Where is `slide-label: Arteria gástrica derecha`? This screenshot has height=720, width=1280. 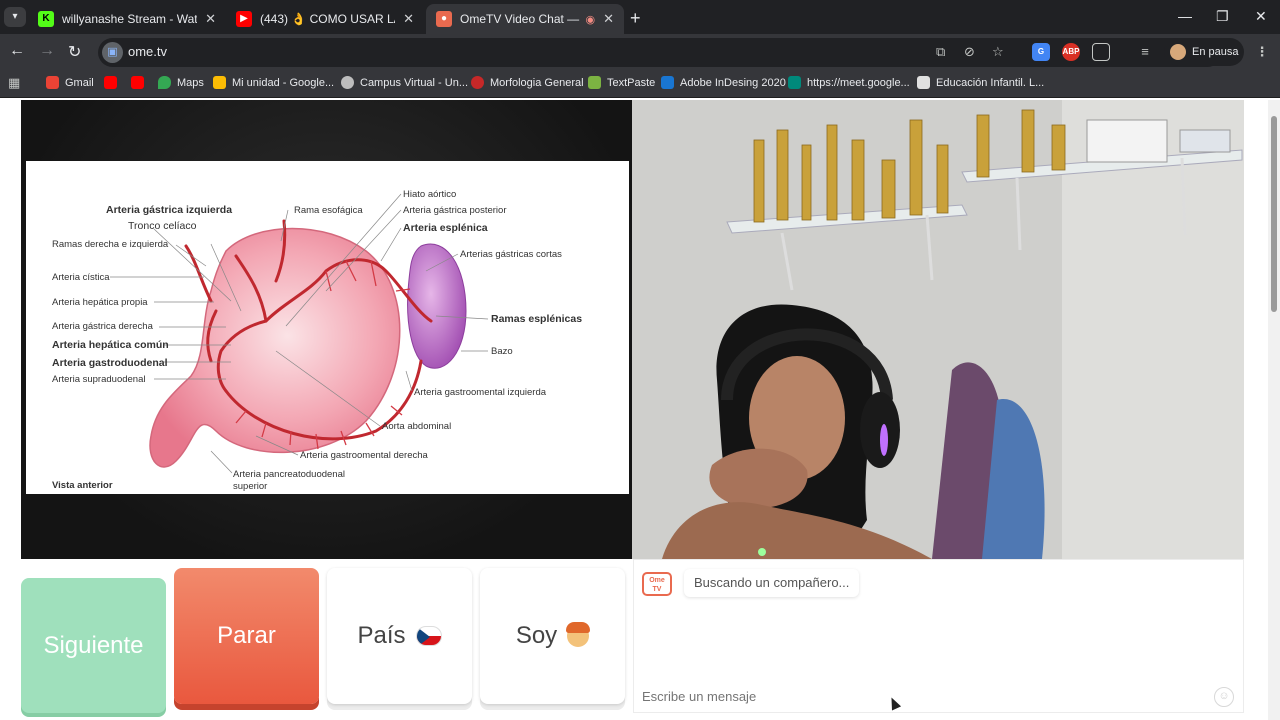 slide-label: Arteria gástrica derecha is located at coordinates (102, 326).